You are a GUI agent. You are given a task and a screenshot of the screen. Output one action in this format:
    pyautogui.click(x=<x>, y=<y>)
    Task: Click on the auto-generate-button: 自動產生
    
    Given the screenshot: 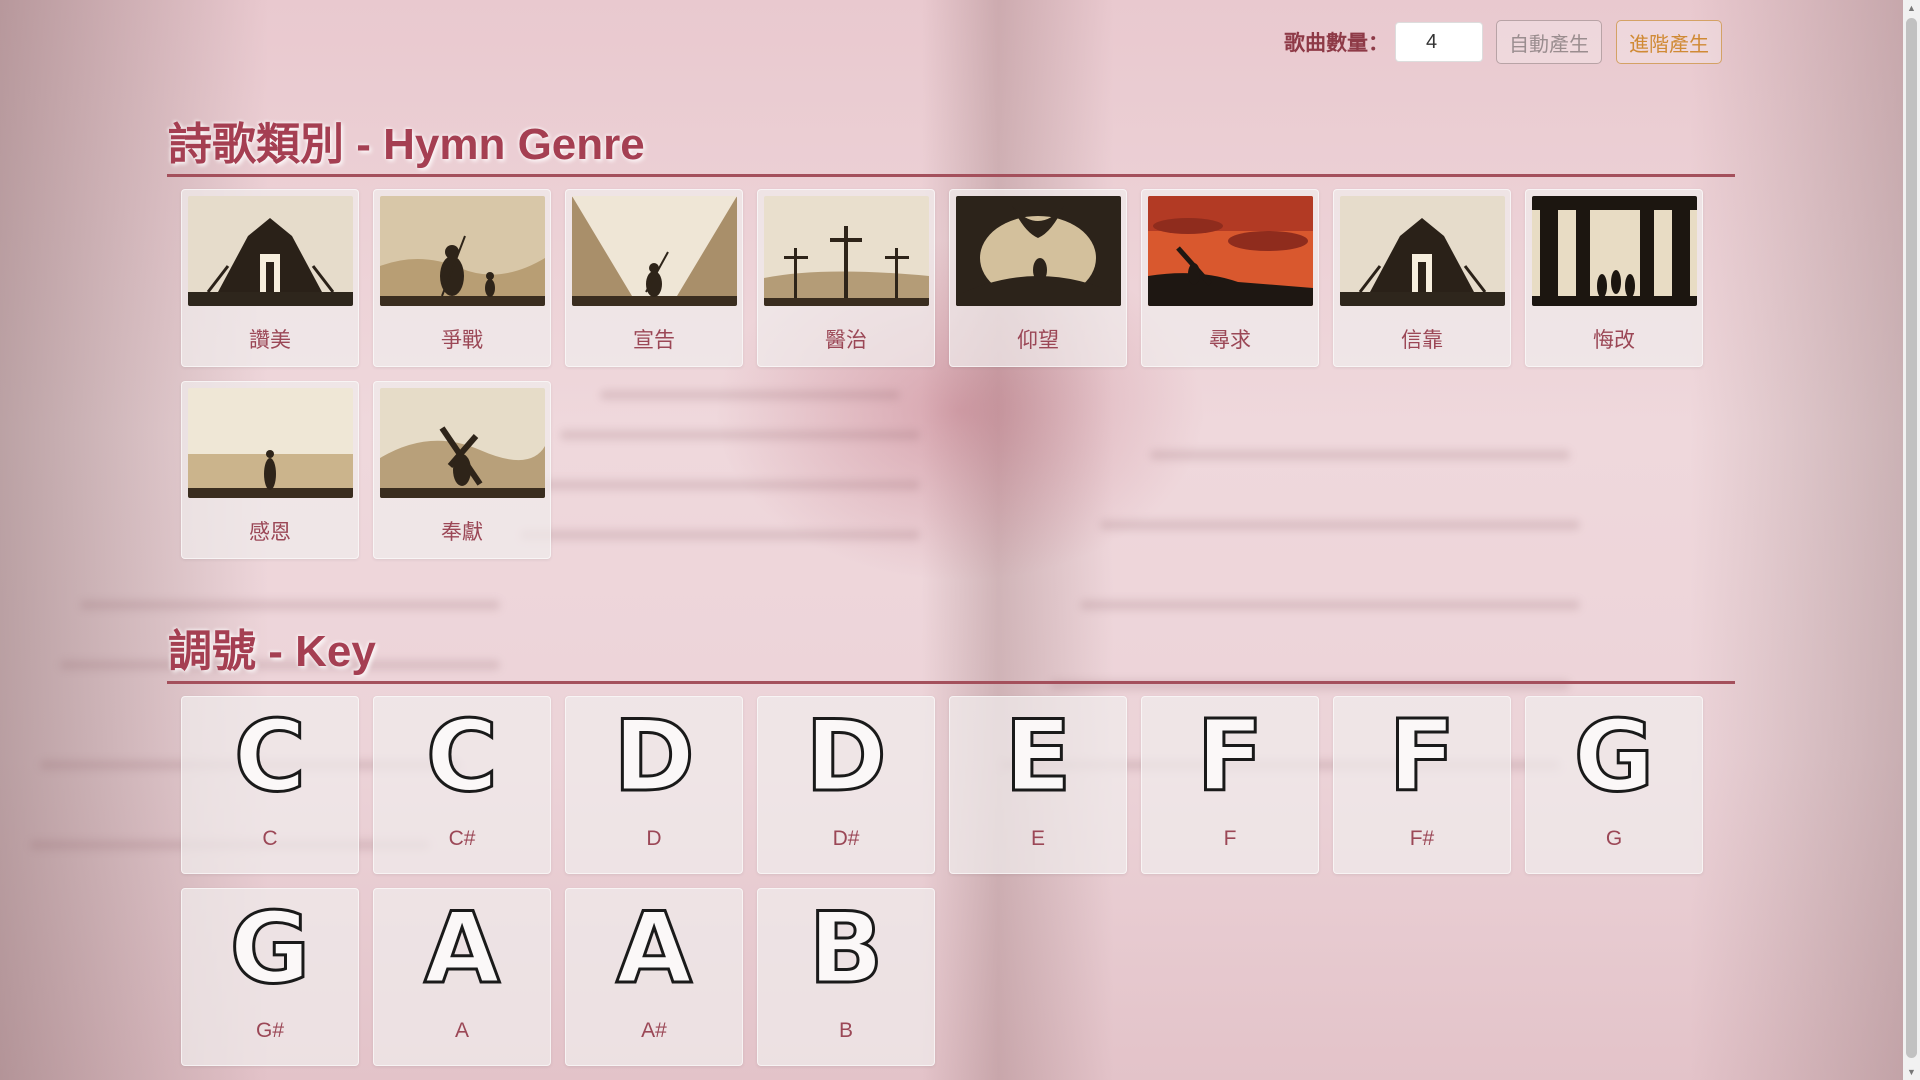 What is the action you would take?
    pyautogui.click(x=1549, y=42)
    